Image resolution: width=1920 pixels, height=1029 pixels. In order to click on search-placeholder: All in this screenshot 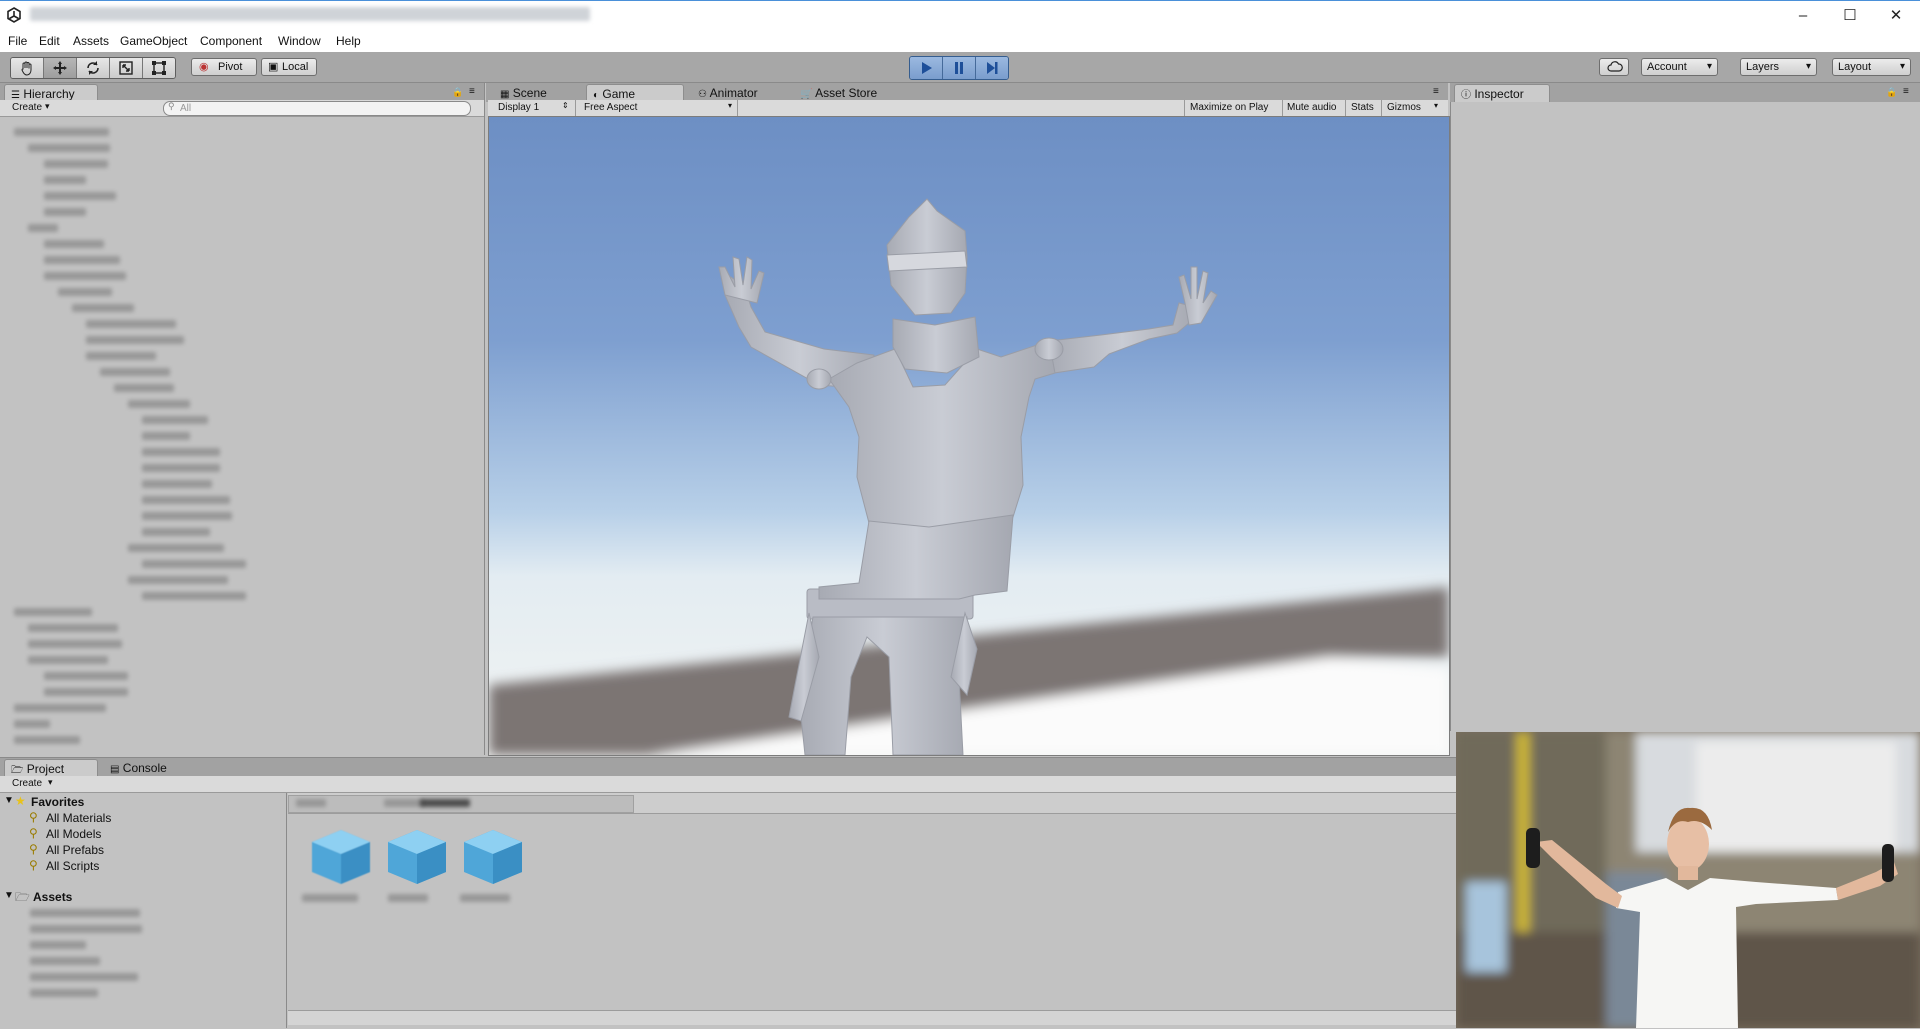, I will do `click(186, 108)`.